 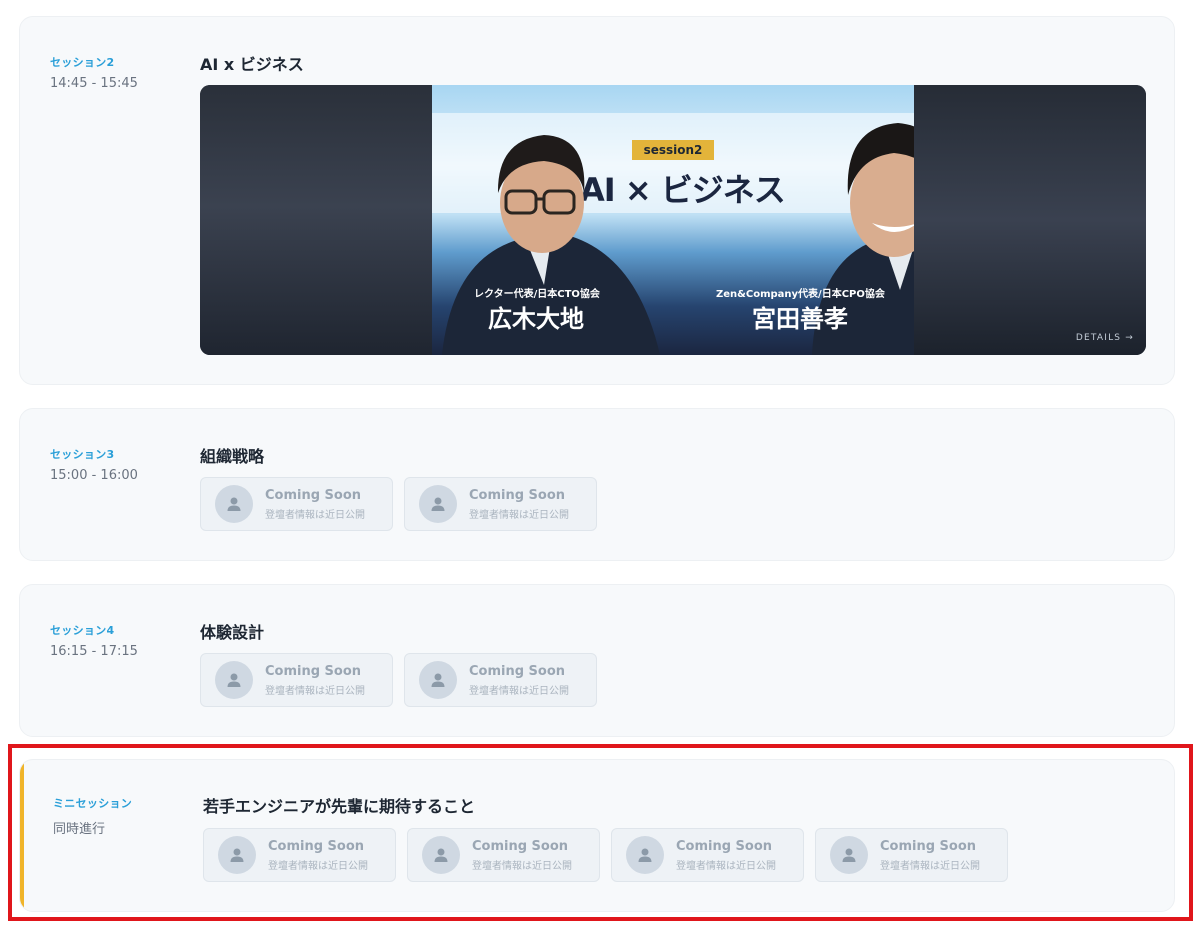 I want to click on speaker-1-name: 広木大地, so click(x=536, y=319).